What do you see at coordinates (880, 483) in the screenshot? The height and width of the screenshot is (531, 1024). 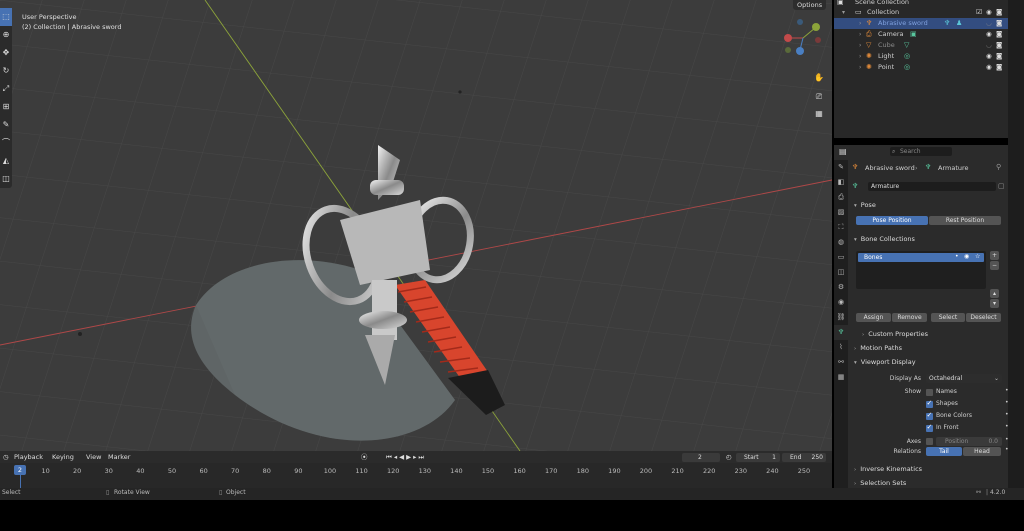 I see `selection-sets-header: › Selection Sets` at bounding box center [880, 483].